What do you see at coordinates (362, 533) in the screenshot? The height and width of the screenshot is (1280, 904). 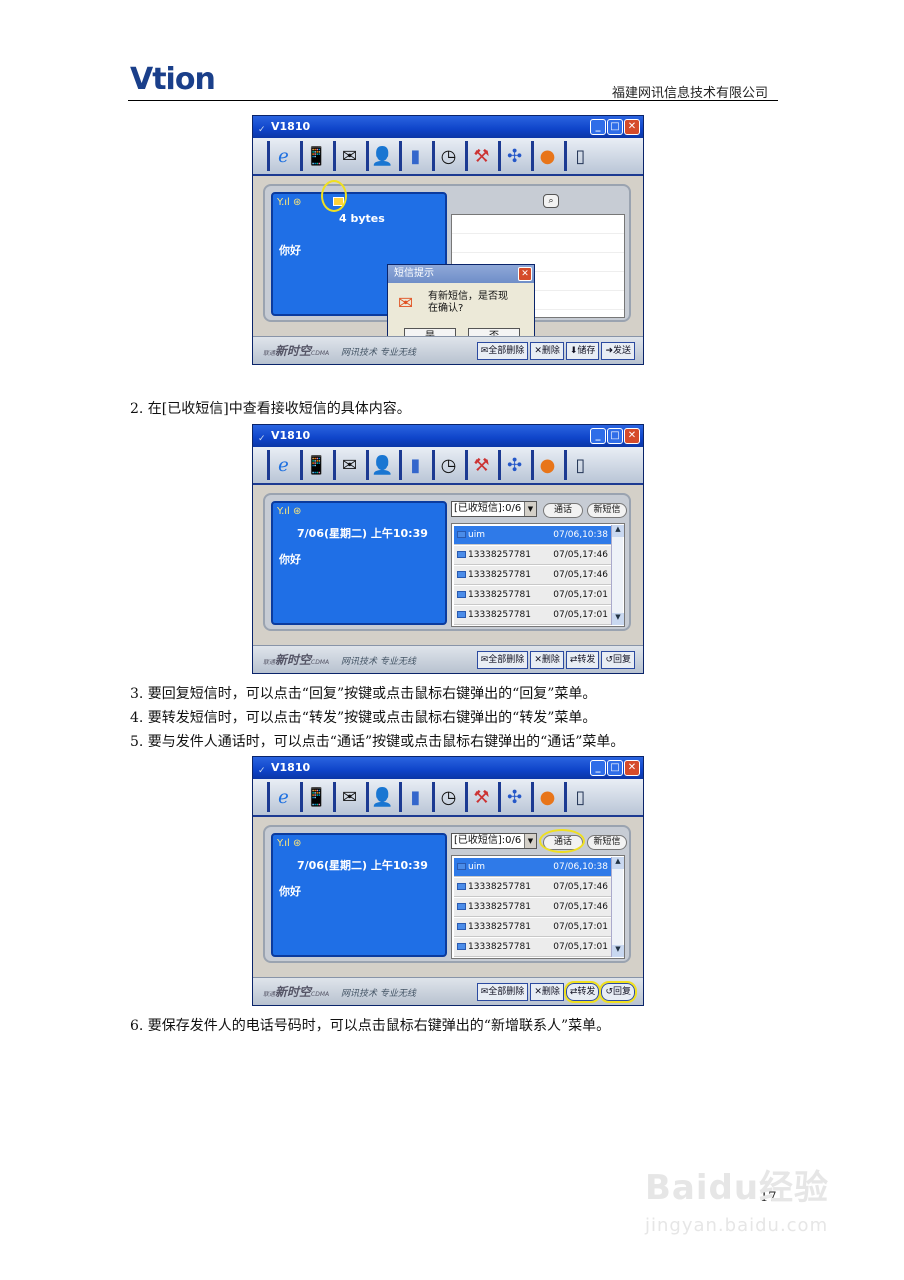 I see `message-datetime: 7/06(星期二) 上午10:39` at bounding box center [362, 533].